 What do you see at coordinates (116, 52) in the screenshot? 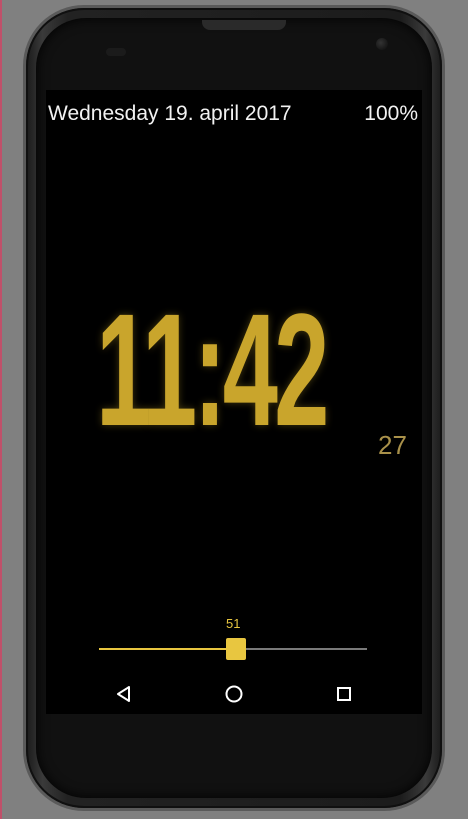
I see `proximity-sensor` at bounding box center [116, 52].